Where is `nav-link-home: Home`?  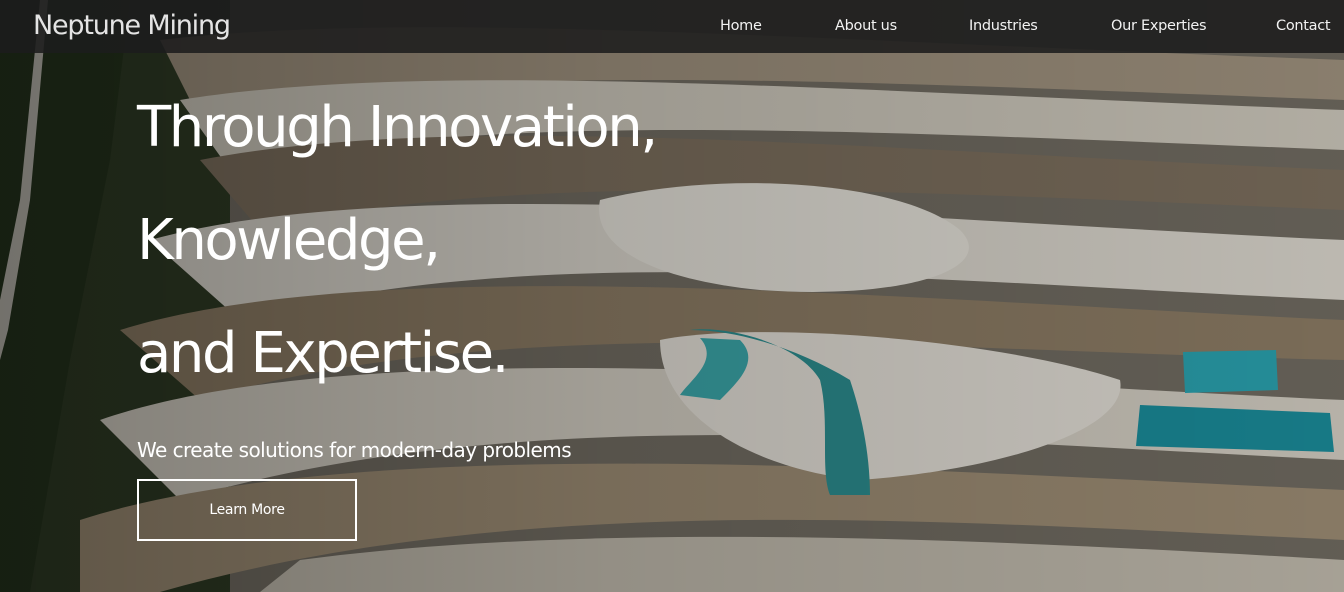 nav-link-home: Home is located at coordinates (741, 26).